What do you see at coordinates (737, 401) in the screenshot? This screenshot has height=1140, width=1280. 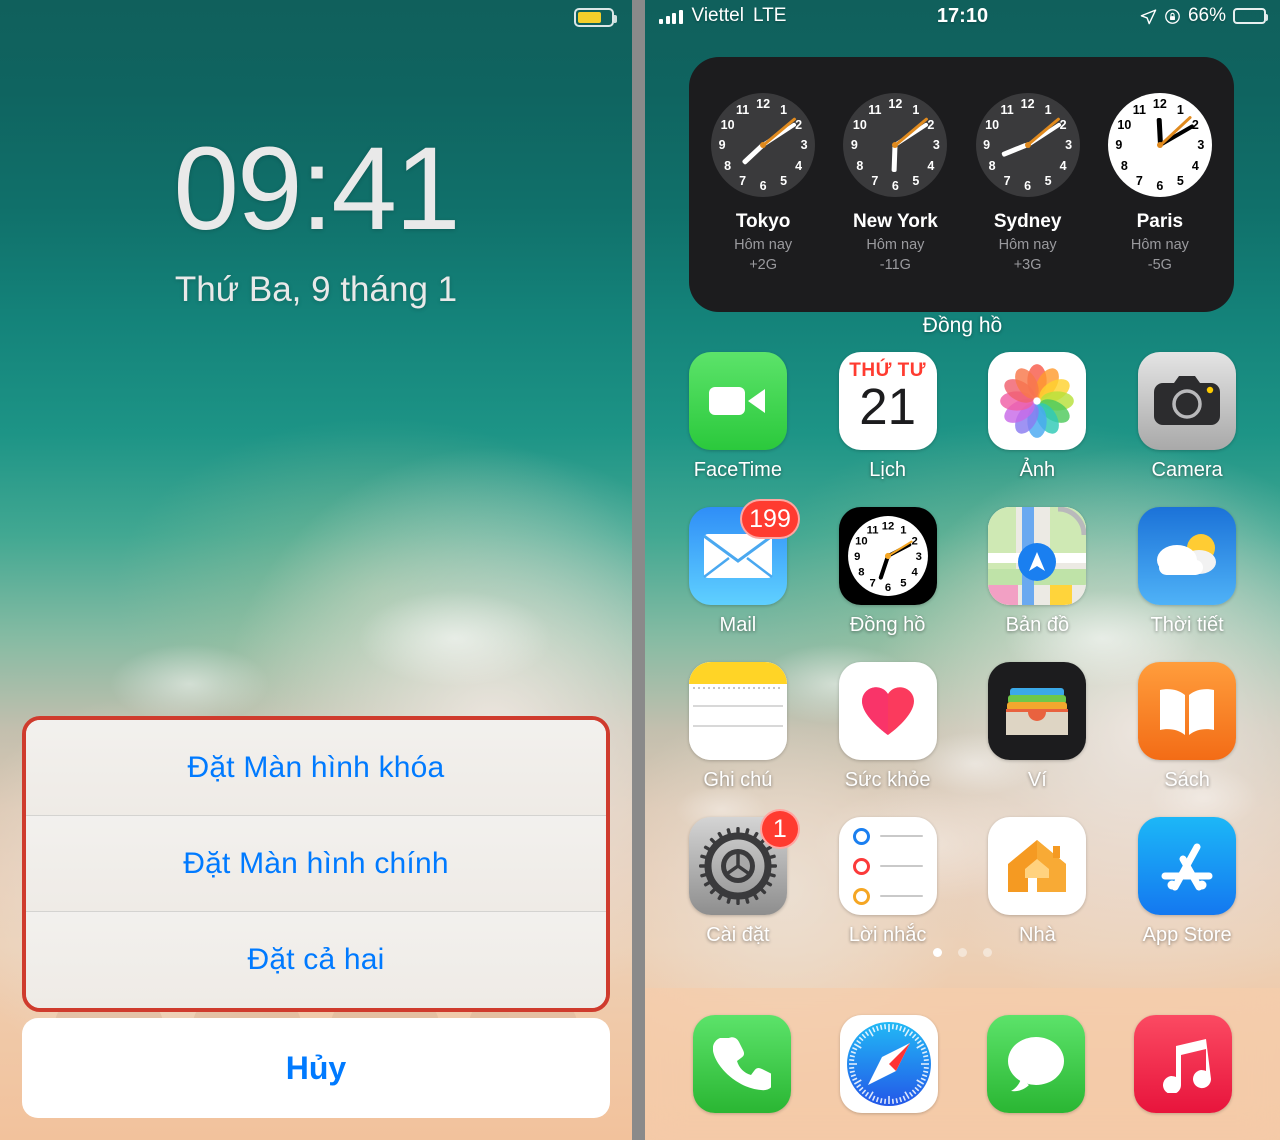 I see `facetime-icon` at bounding box center [737, 401].